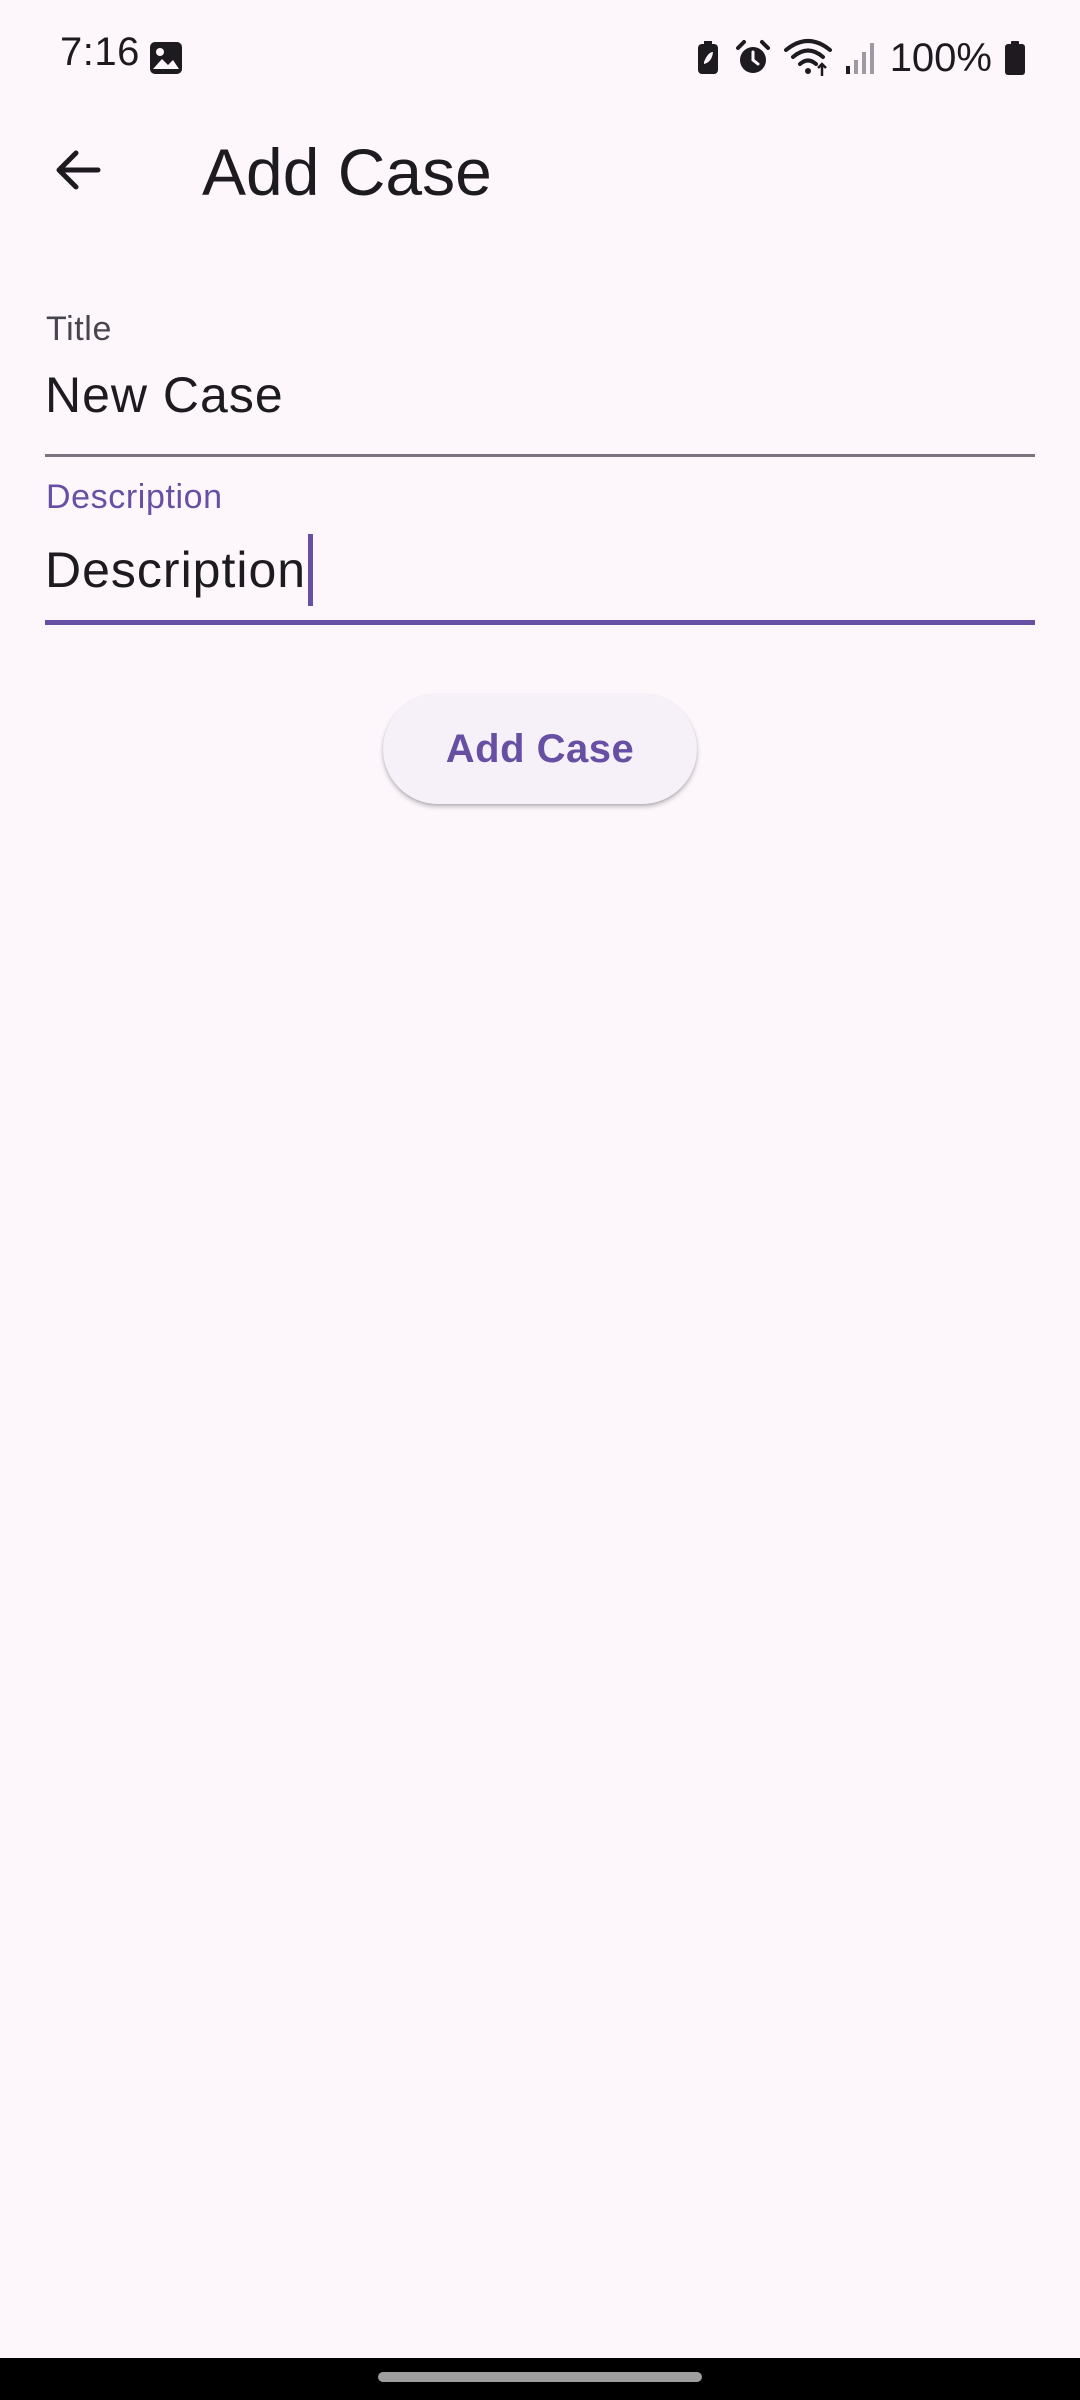  Describe the element at coordinates (166, 58) in the screenshot. I see `gallery-notification-icon` at that location.